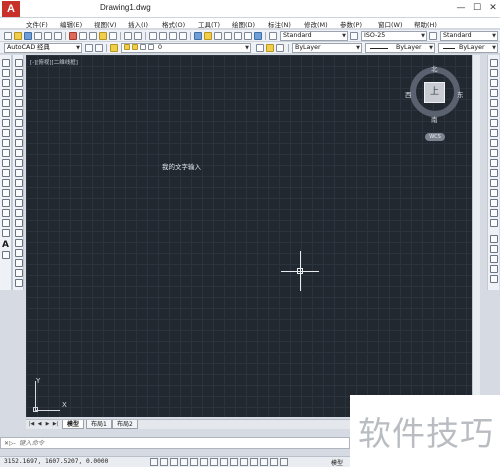  I want to click on coordinate-readout: 3152.1697, 1607.5207, 0.0000, so click(56, 461).